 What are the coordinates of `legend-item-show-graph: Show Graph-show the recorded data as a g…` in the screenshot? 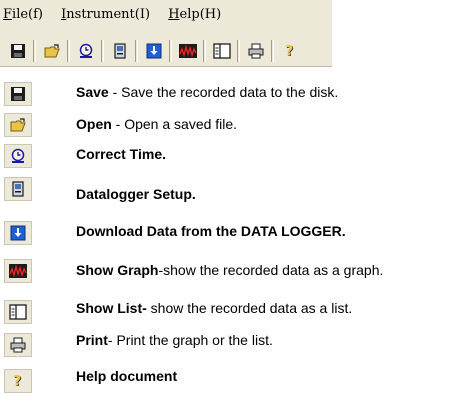 It's located at (238, 271).